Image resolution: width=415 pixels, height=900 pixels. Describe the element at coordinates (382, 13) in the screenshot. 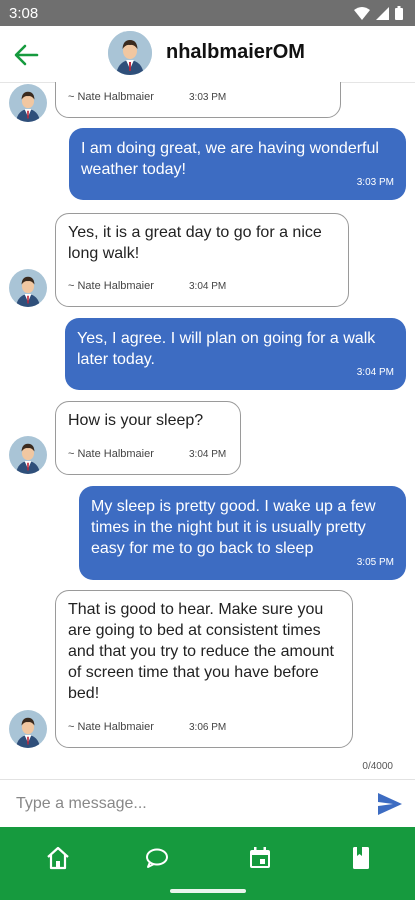

I see `signal-icon` at that location.